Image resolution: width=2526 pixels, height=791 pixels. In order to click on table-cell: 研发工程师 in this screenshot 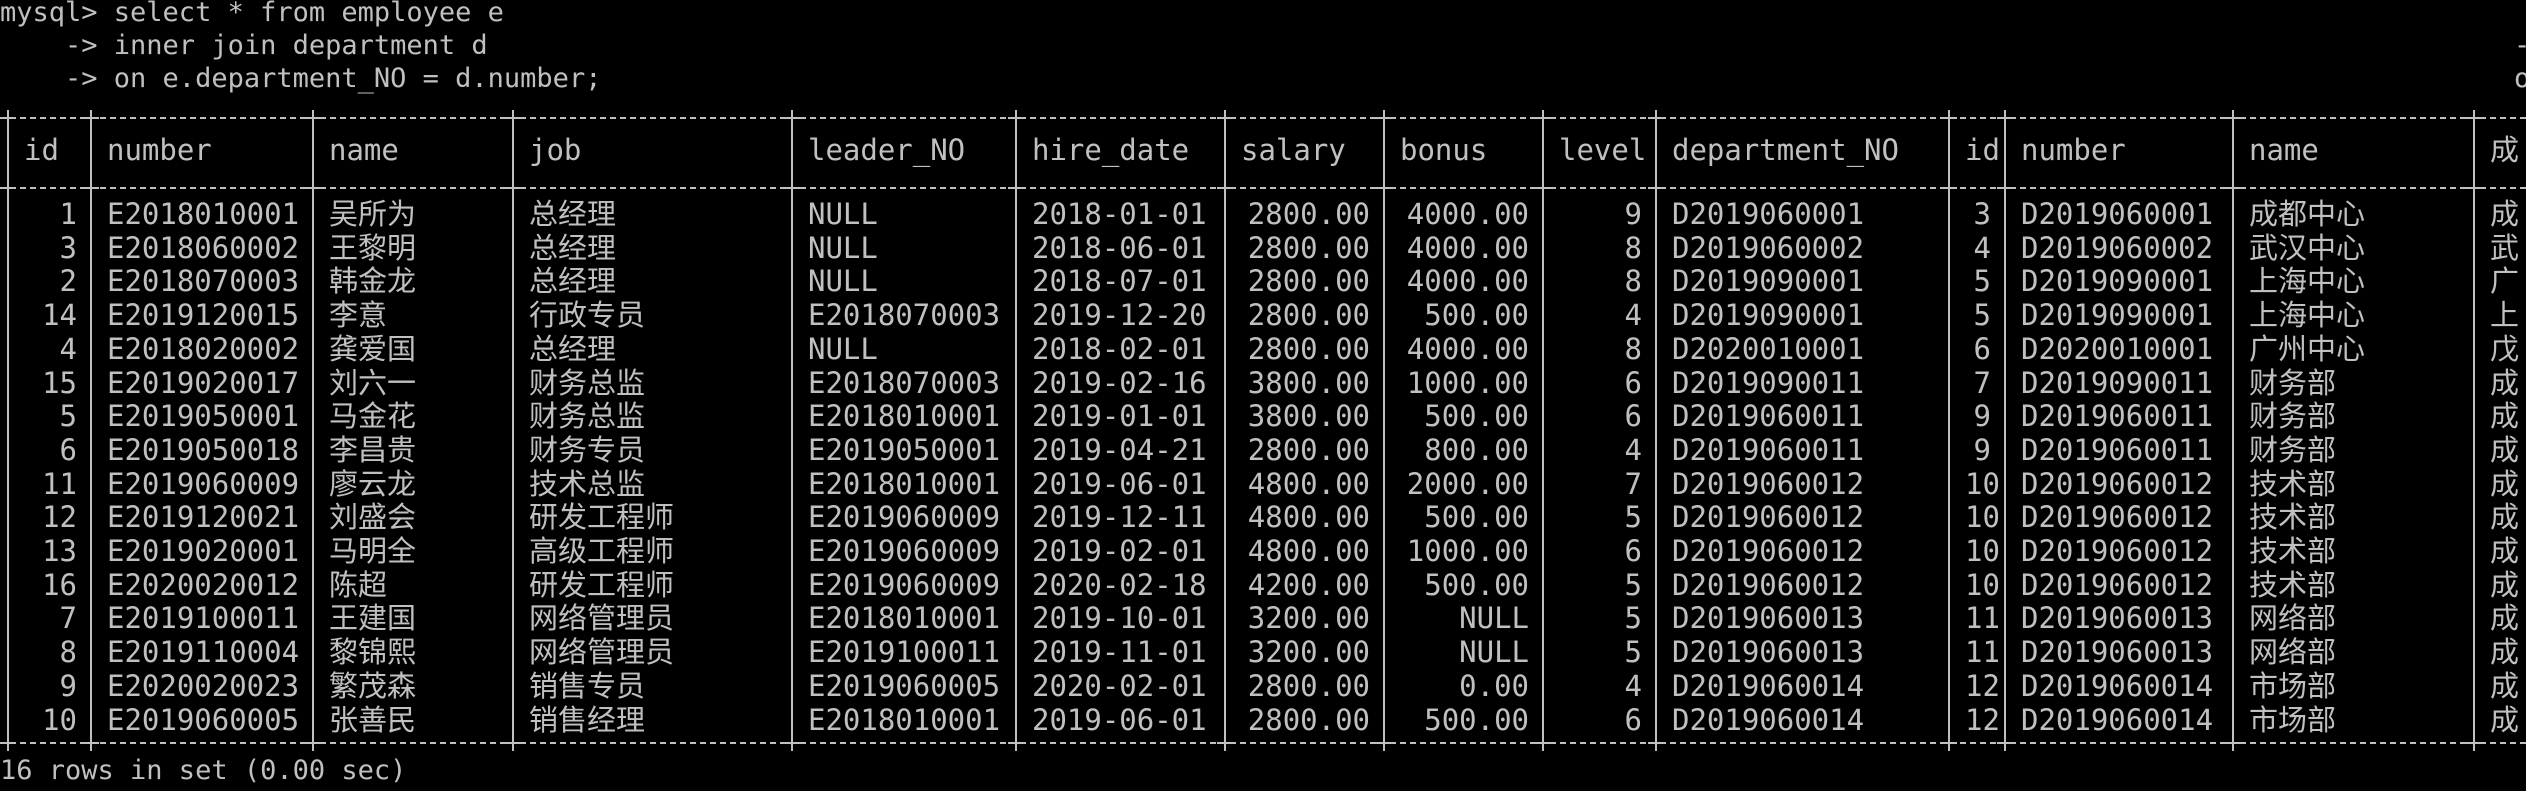, I will do `click(602, 585)`.